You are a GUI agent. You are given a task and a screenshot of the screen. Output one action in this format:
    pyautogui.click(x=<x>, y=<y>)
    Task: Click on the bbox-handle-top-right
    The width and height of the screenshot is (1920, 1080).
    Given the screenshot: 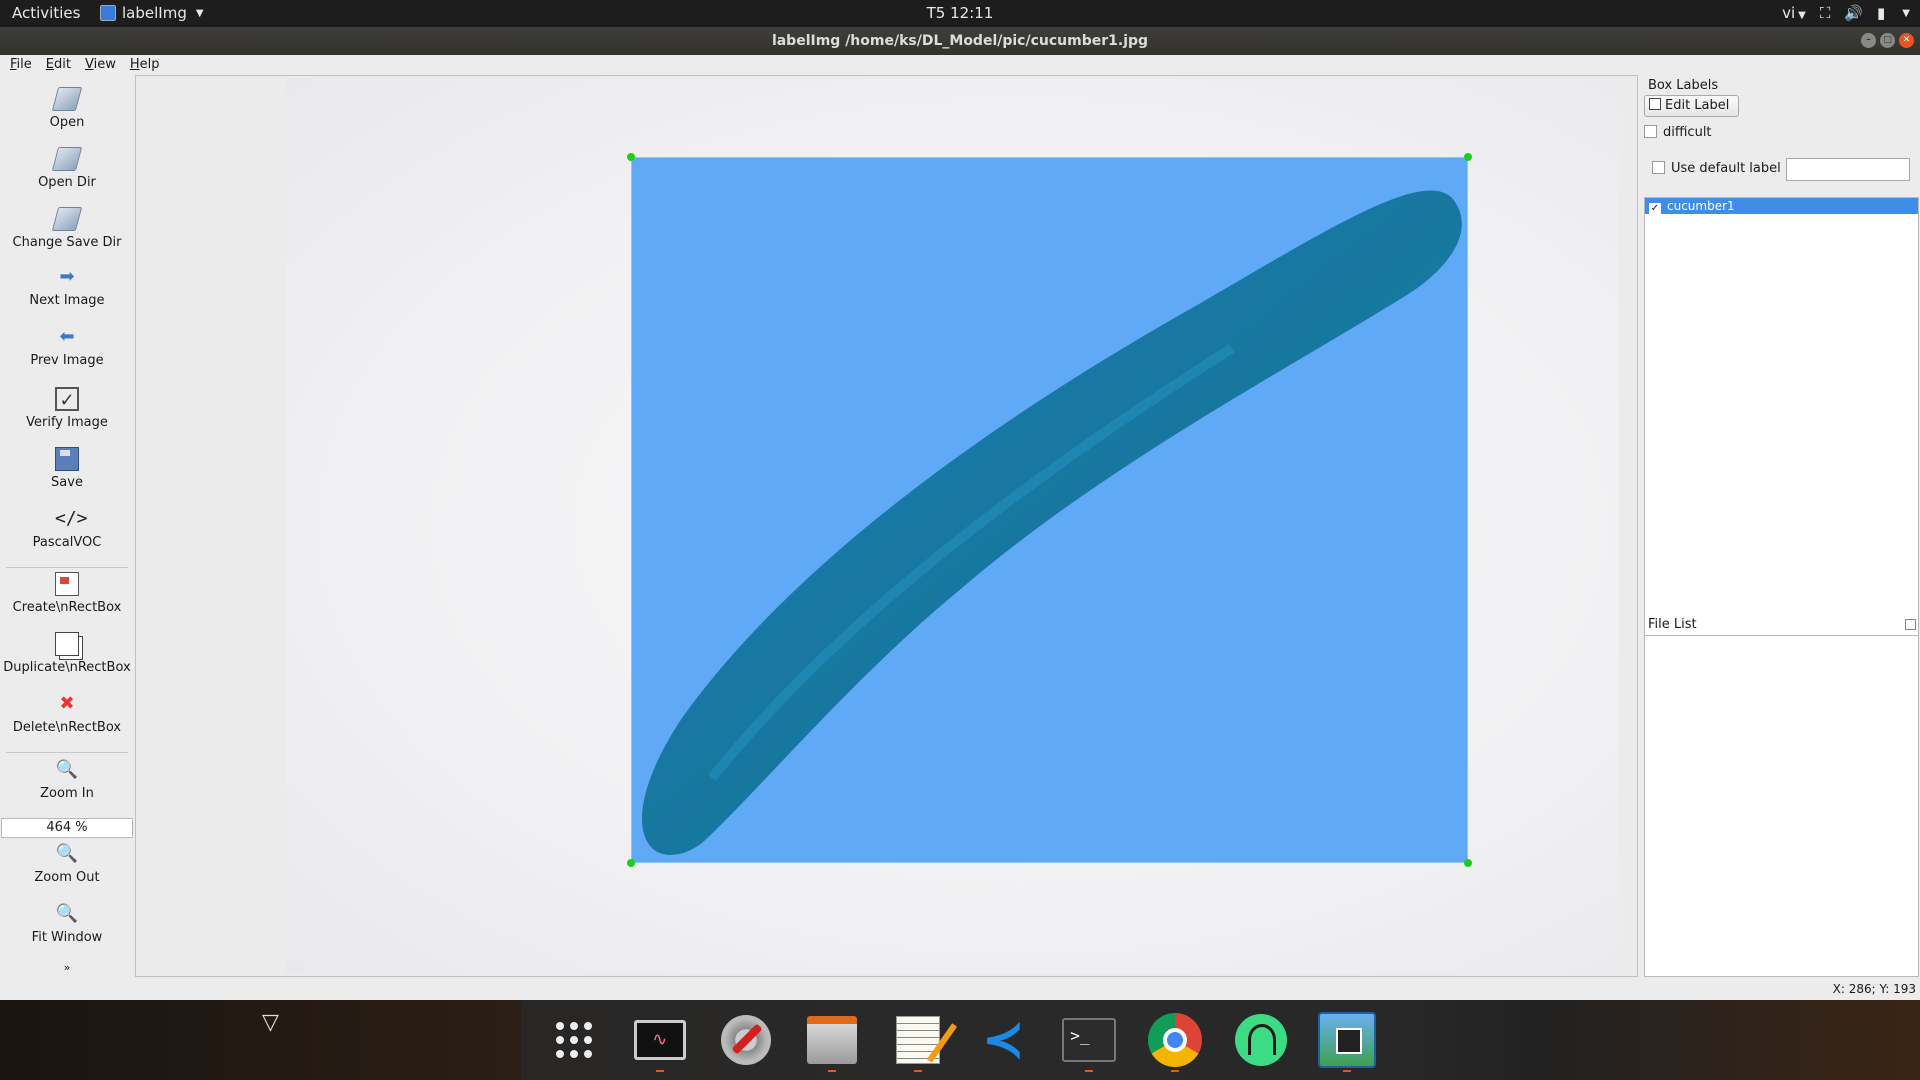 What is the action you would take?
    pyautogui.click(x=1468, y=157)
    